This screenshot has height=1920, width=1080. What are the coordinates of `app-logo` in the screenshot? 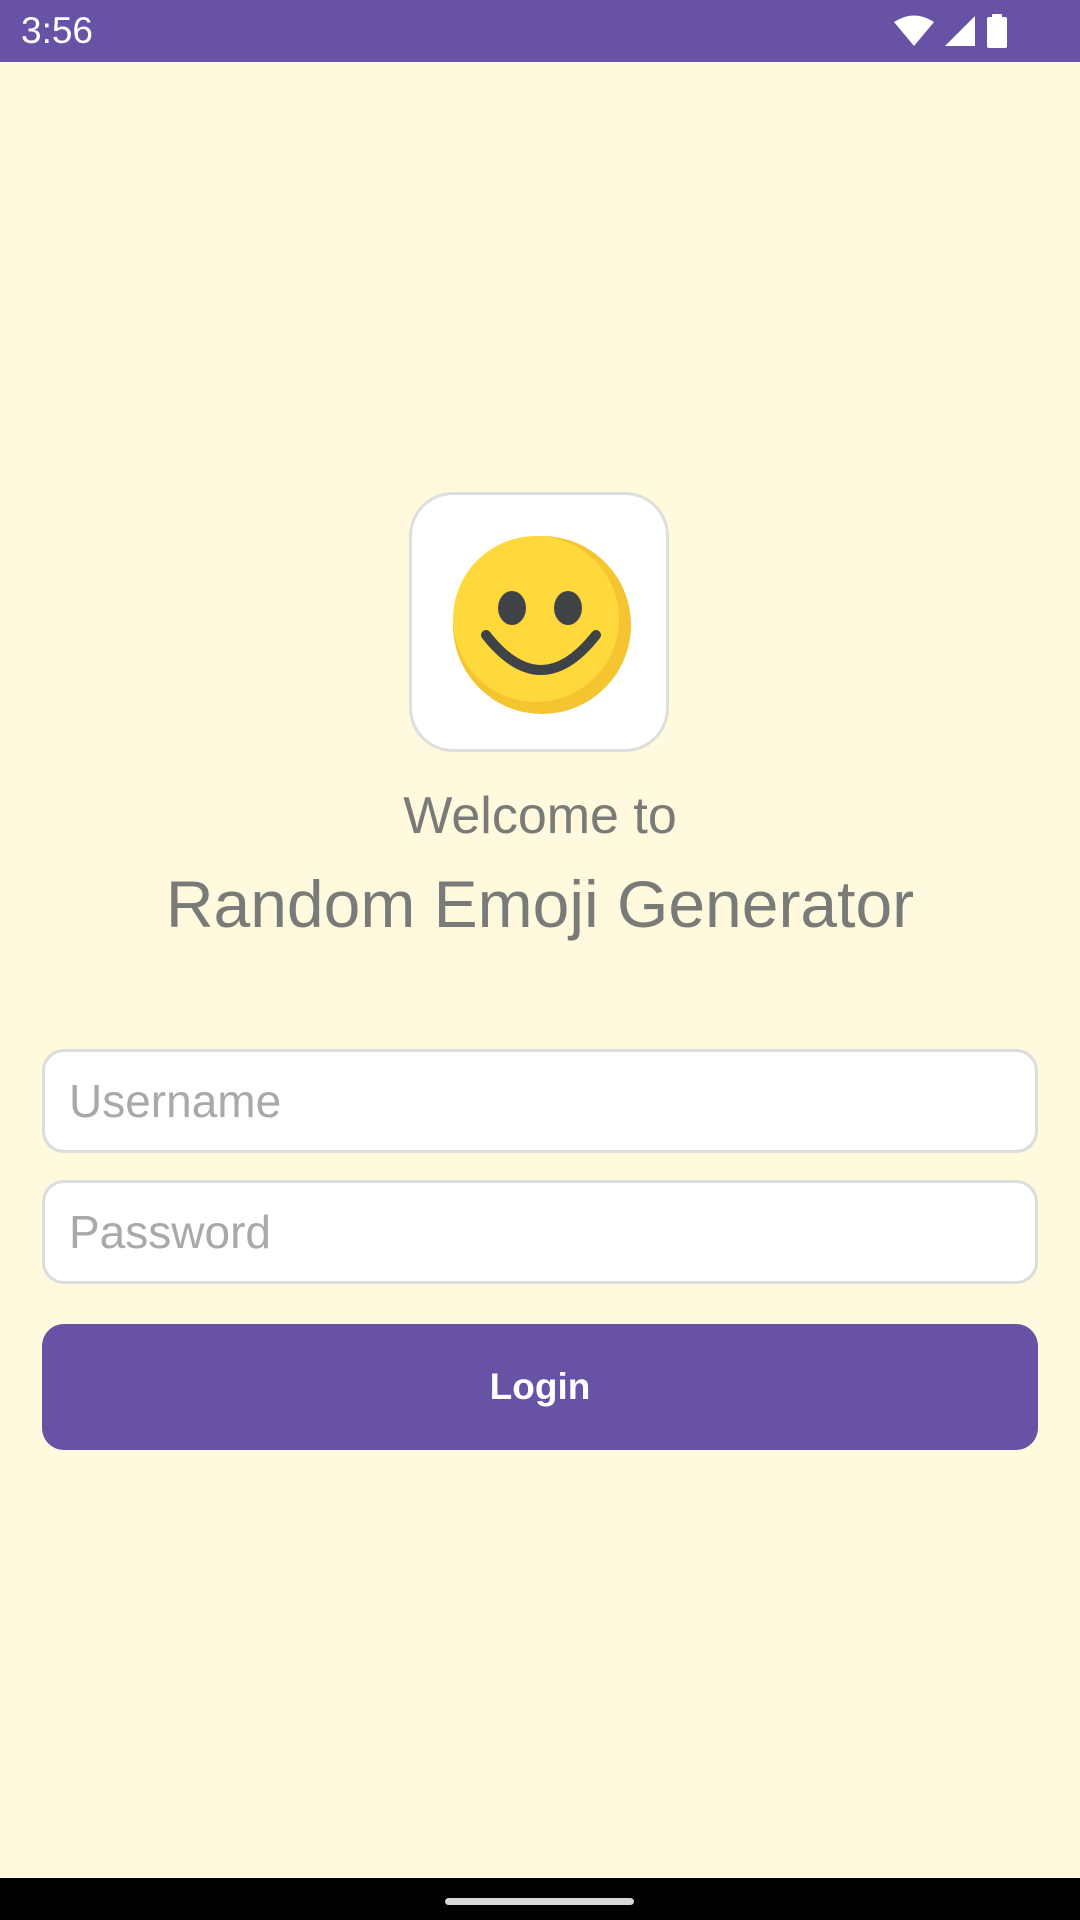 It's located at (539, 622).